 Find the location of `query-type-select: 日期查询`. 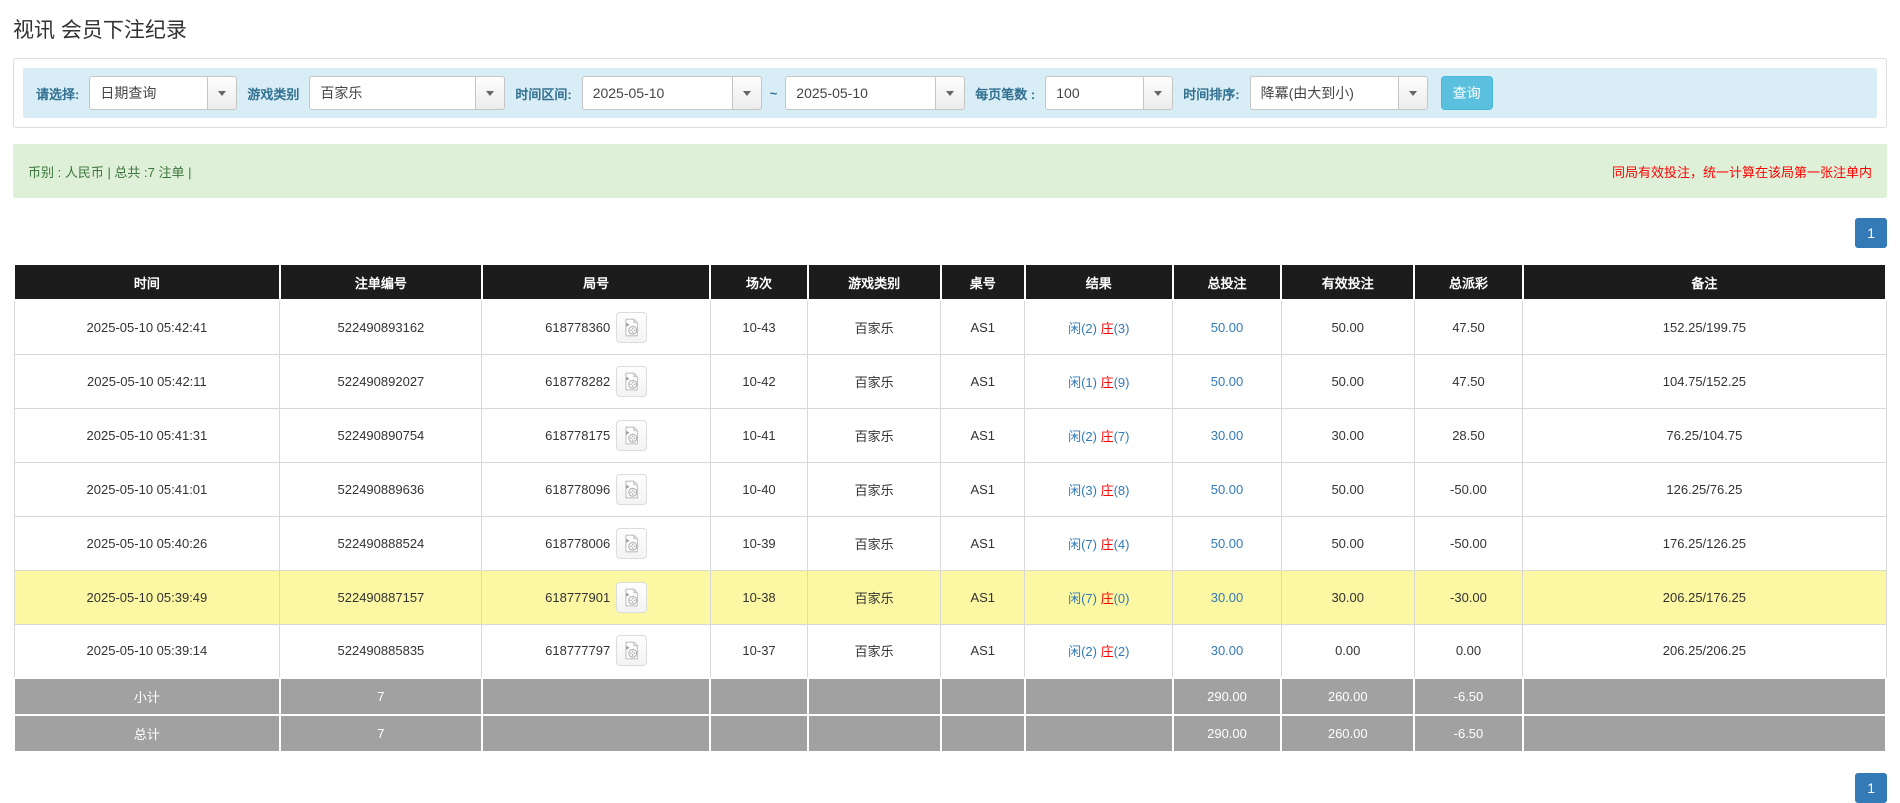

query-type-select: 日期查询 is located at coordinates (163, 93).